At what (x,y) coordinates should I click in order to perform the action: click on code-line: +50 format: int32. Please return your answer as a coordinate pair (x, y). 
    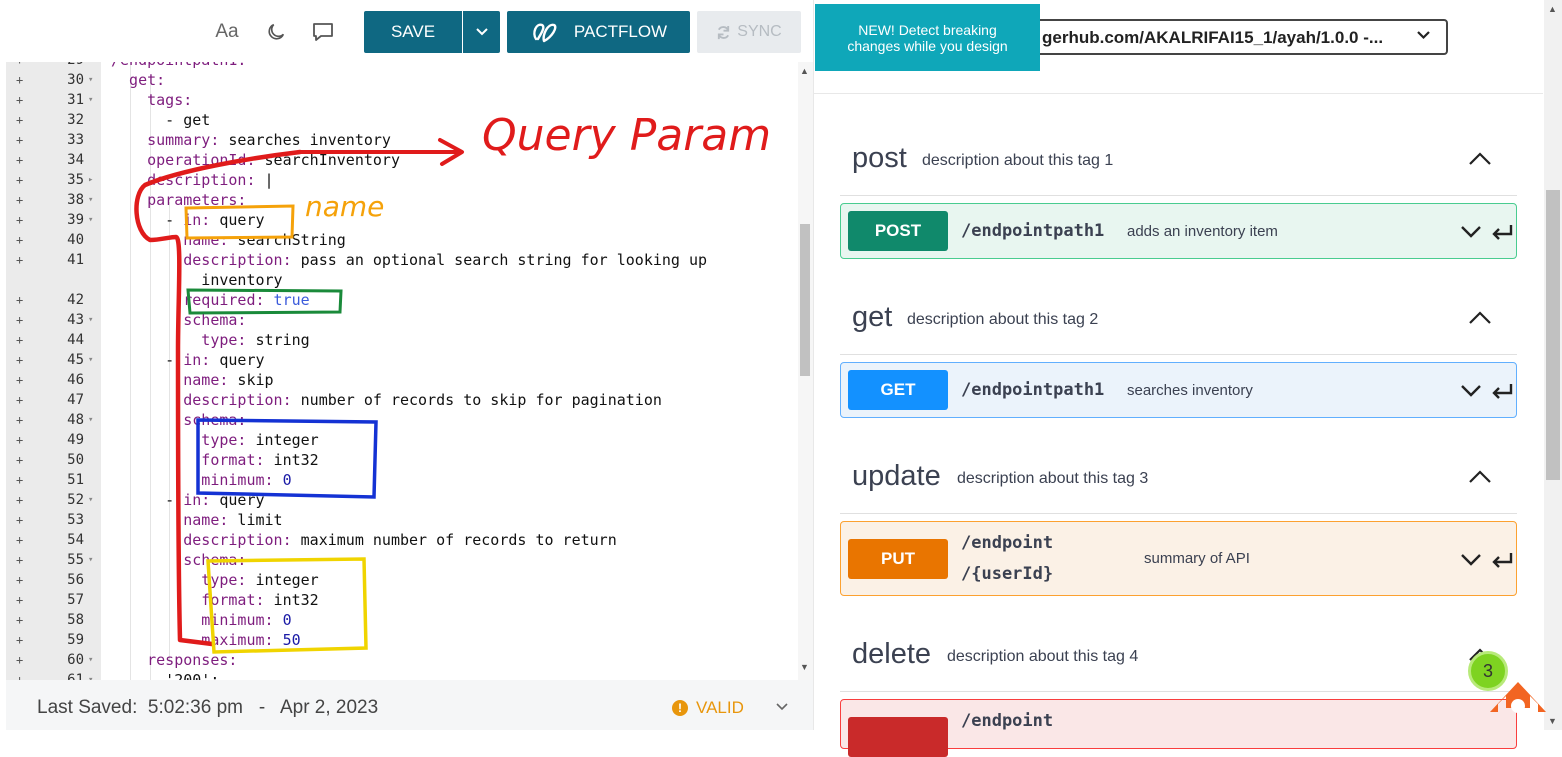
    Looking at the image, I should click on (401, 460).